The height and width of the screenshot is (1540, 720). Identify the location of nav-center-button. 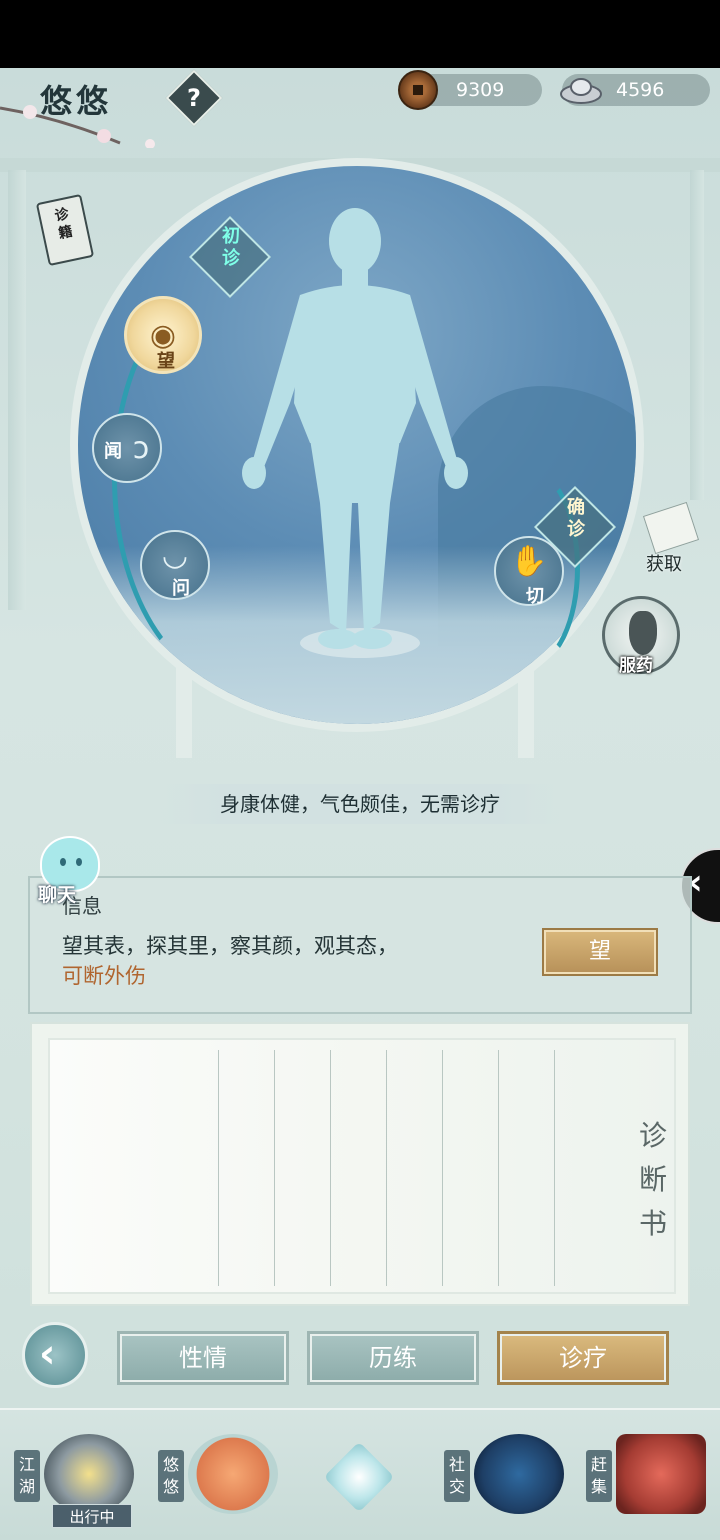
(359, 1477).